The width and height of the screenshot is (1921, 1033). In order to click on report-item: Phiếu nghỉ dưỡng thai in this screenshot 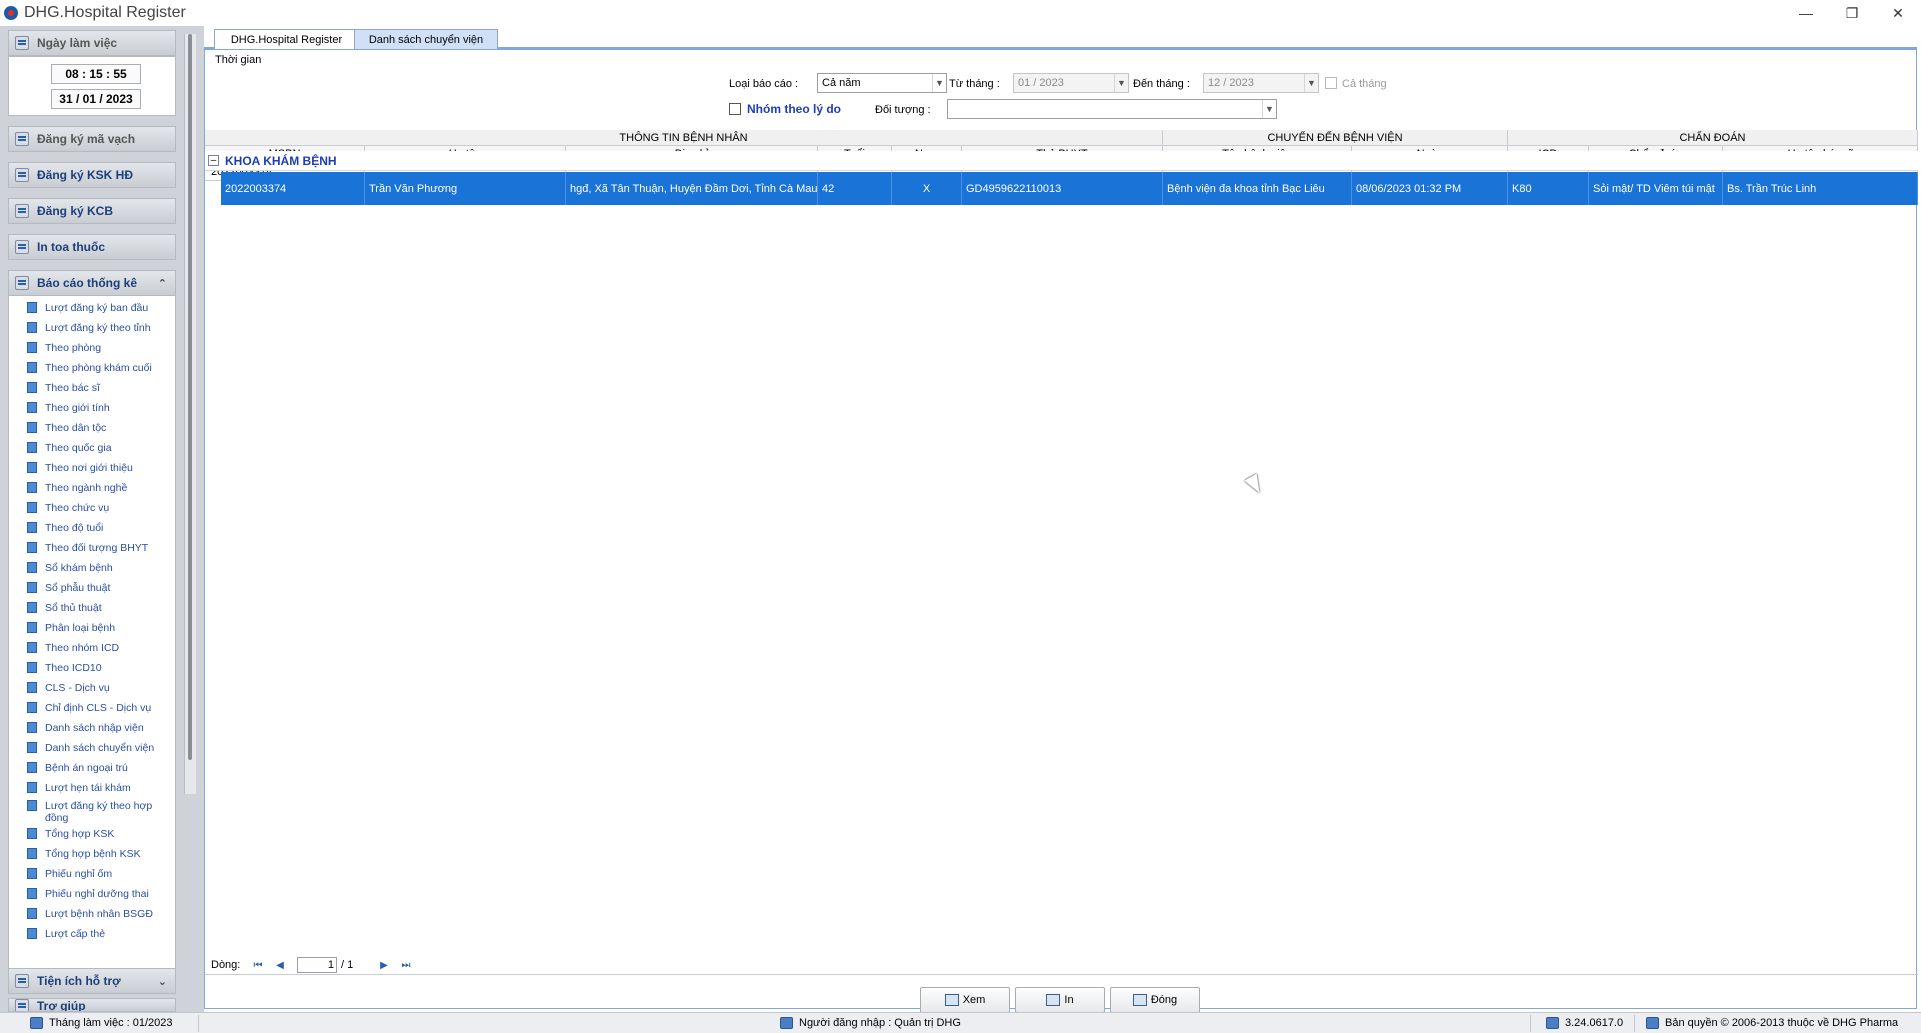, I will do `click(101, 894)`.